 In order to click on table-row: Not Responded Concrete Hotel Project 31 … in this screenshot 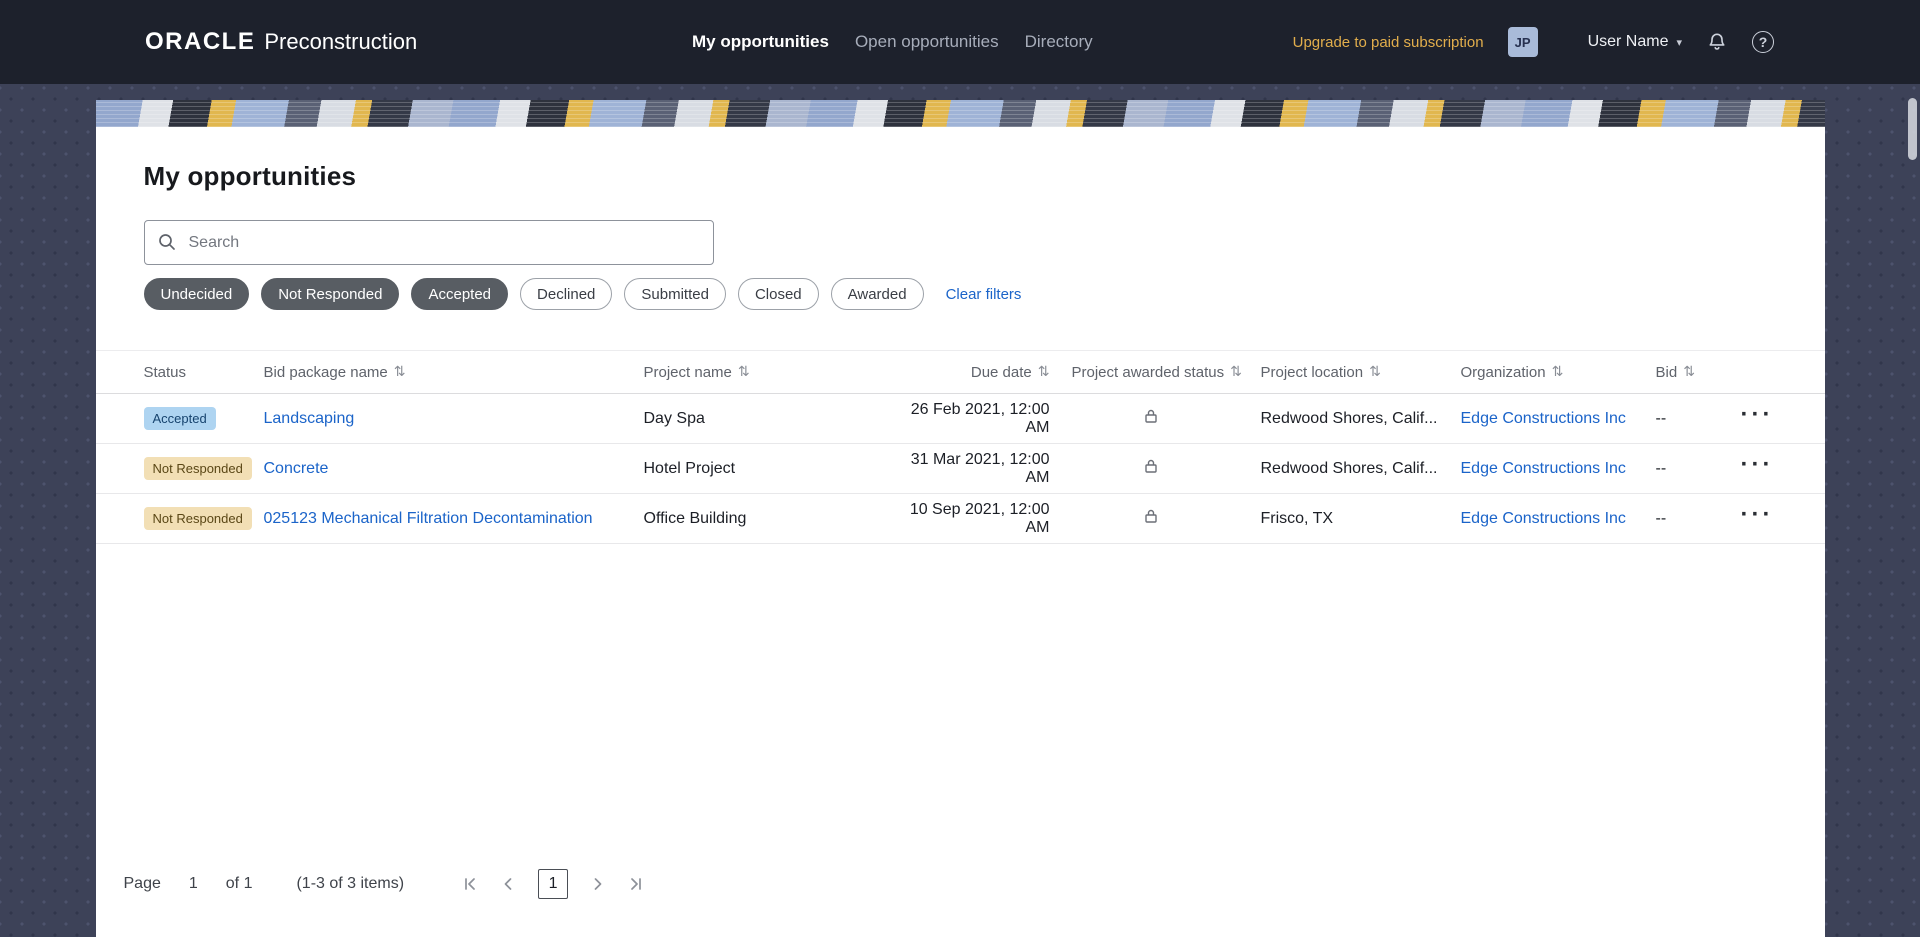, I will do `click(960, 469)`.